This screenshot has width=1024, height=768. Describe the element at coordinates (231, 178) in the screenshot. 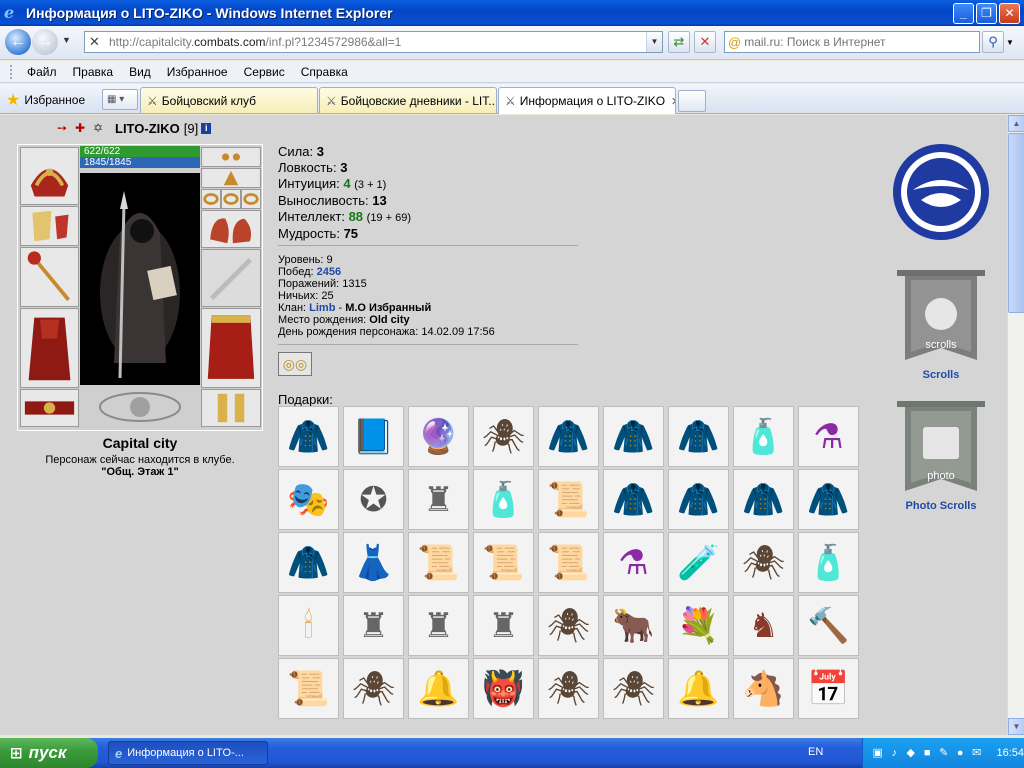

I see `amulet-slot` at that location.